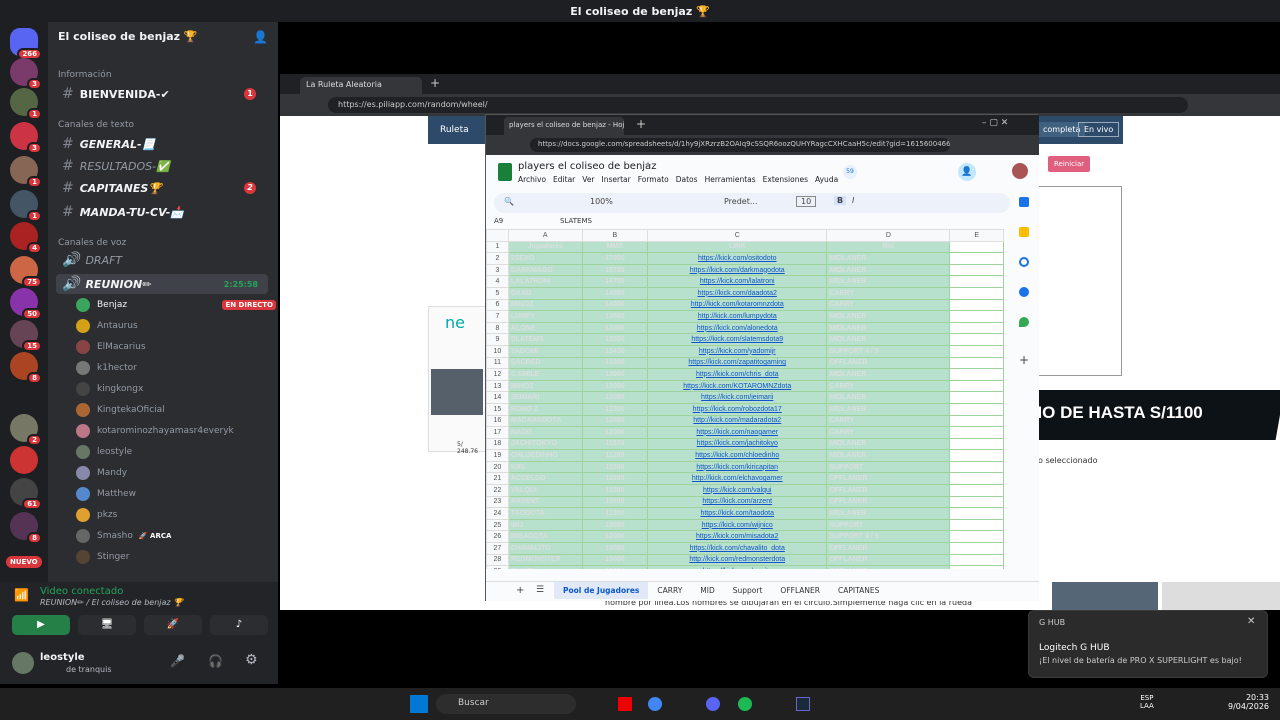  What do you see at coordinates (176, 368) in the screenshot?
I see `voice-user: k1hector` at bounding box center [176, 368].